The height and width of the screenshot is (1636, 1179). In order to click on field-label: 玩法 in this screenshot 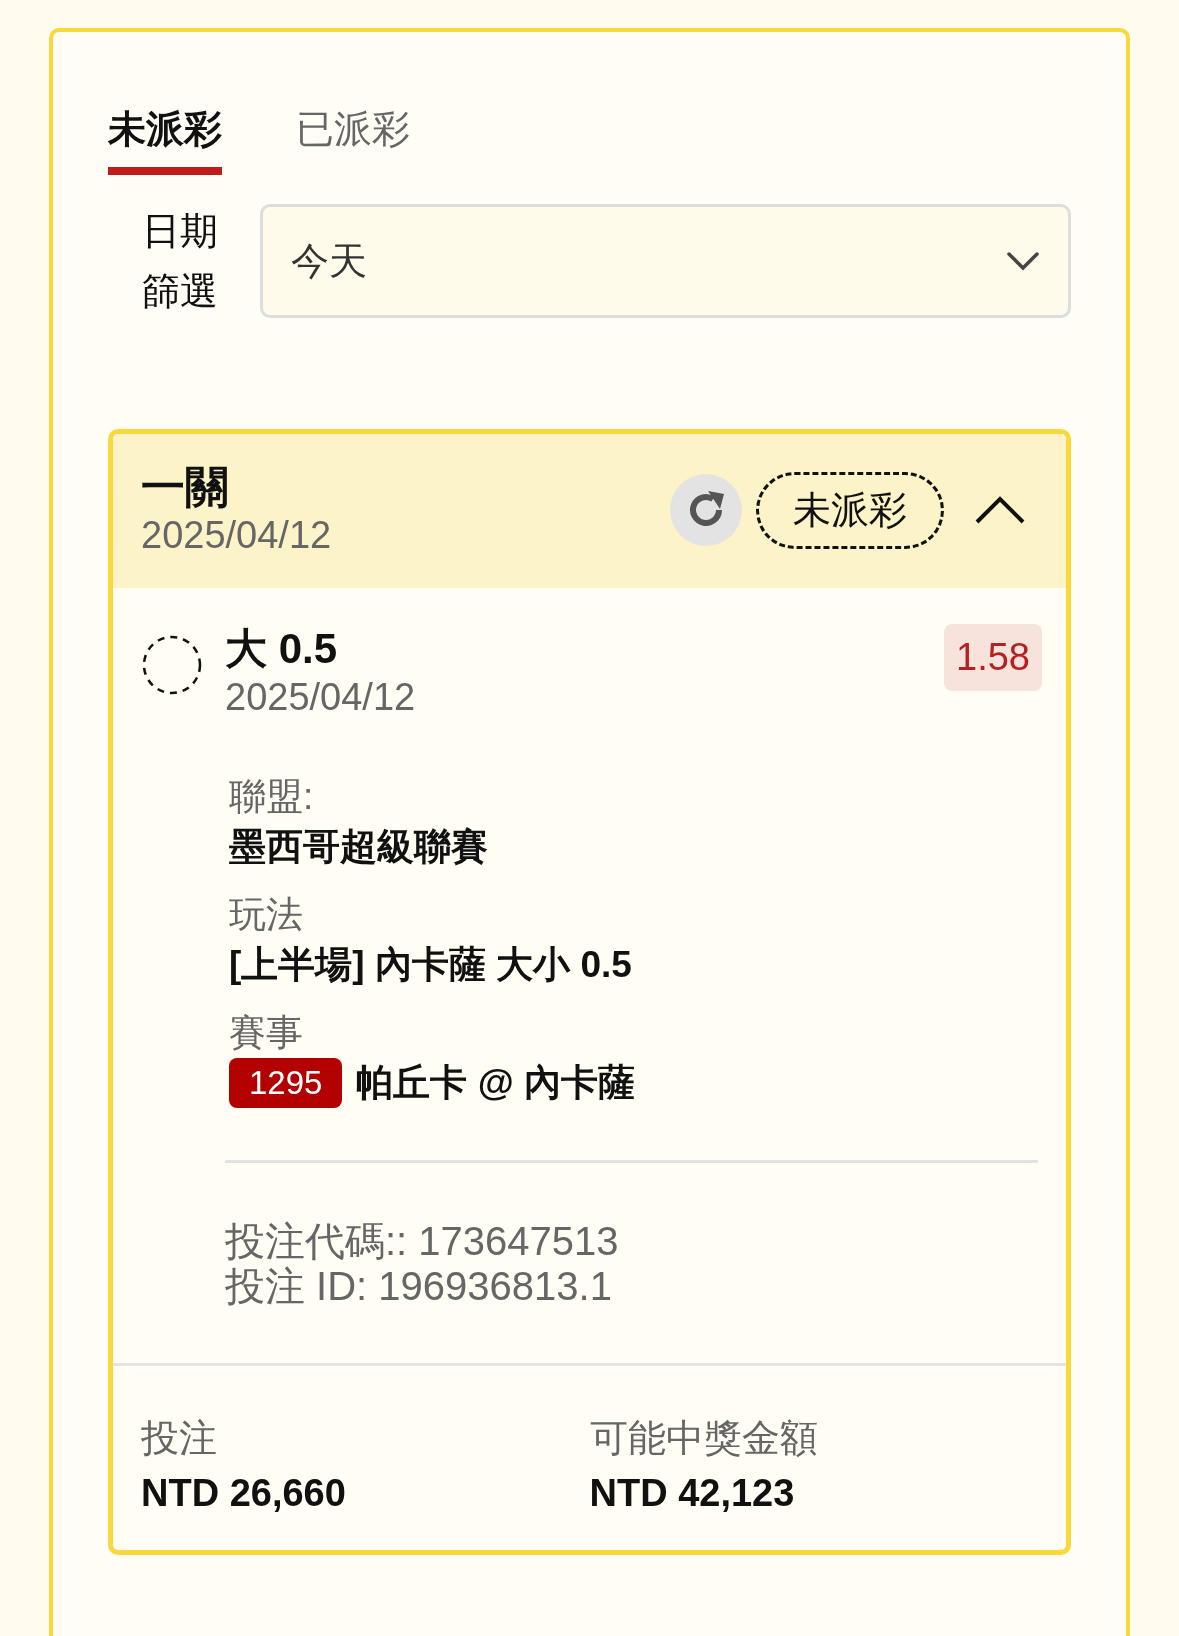, I will do `click(266, 915)`.